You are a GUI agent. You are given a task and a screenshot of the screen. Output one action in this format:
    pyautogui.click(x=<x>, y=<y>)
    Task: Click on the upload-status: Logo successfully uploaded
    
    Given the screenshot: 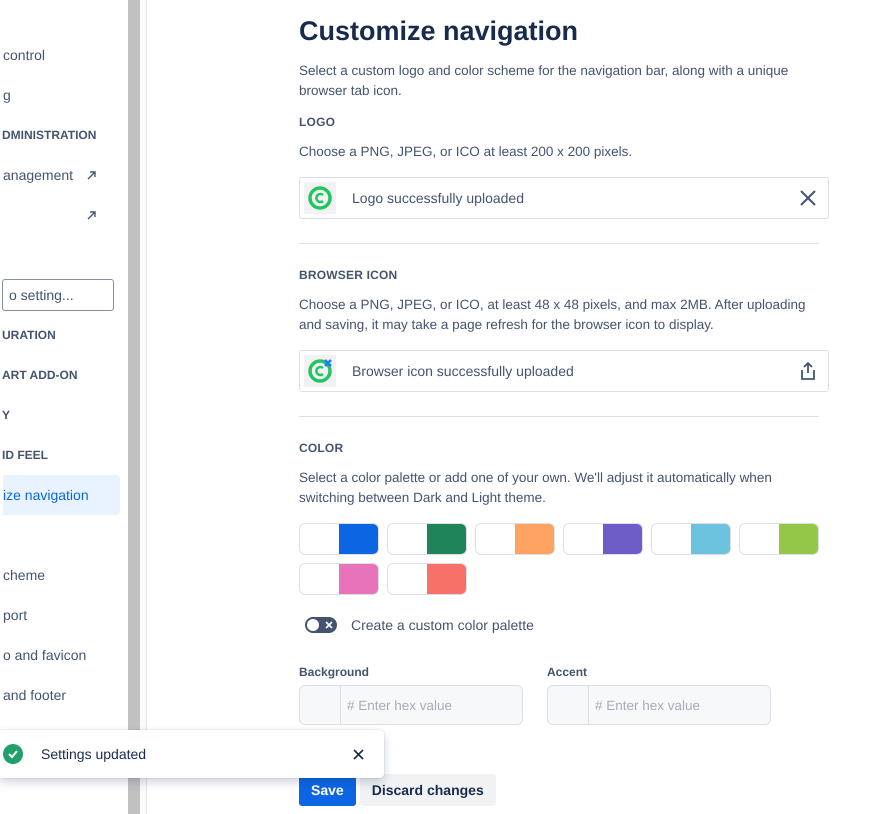 What is the action you would take?
    pyautogui.click(x=439, y=198)
    